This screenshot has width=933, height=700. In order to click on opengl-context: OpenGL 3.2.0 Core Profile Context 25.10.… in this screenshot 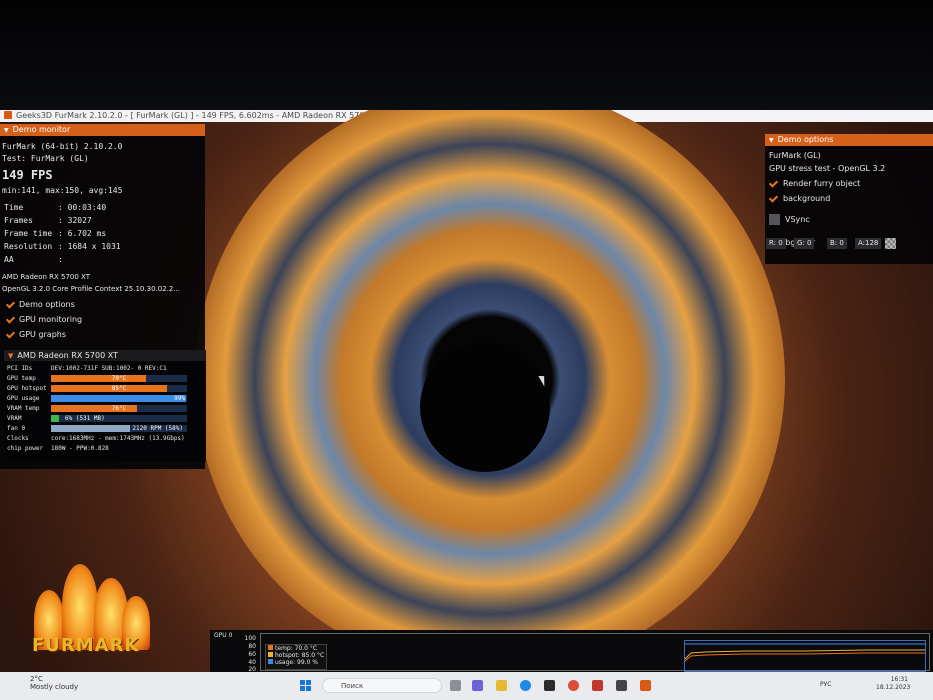, I will do `click(91, 289)`.